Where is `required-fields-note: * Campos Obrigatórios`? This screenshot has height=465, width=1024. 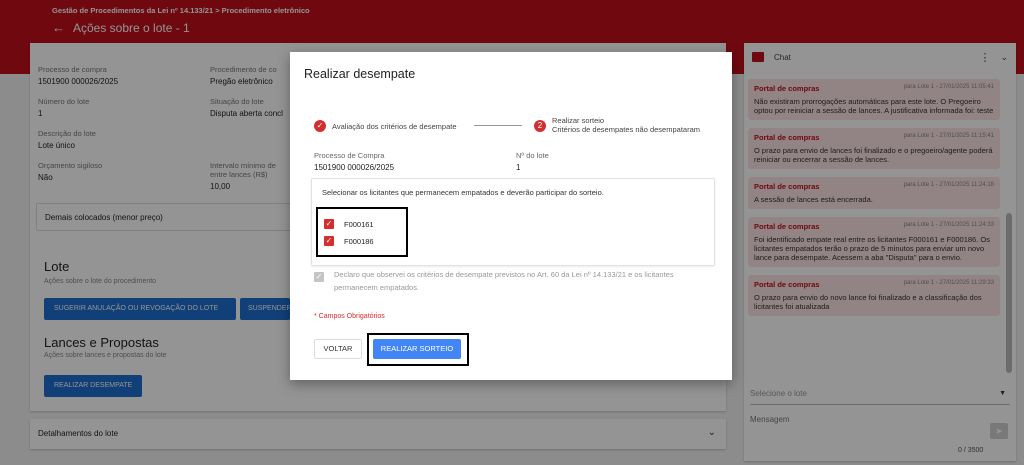
required-fields-note: * Campos Obrigatórios is located at coordinates (349, 316).